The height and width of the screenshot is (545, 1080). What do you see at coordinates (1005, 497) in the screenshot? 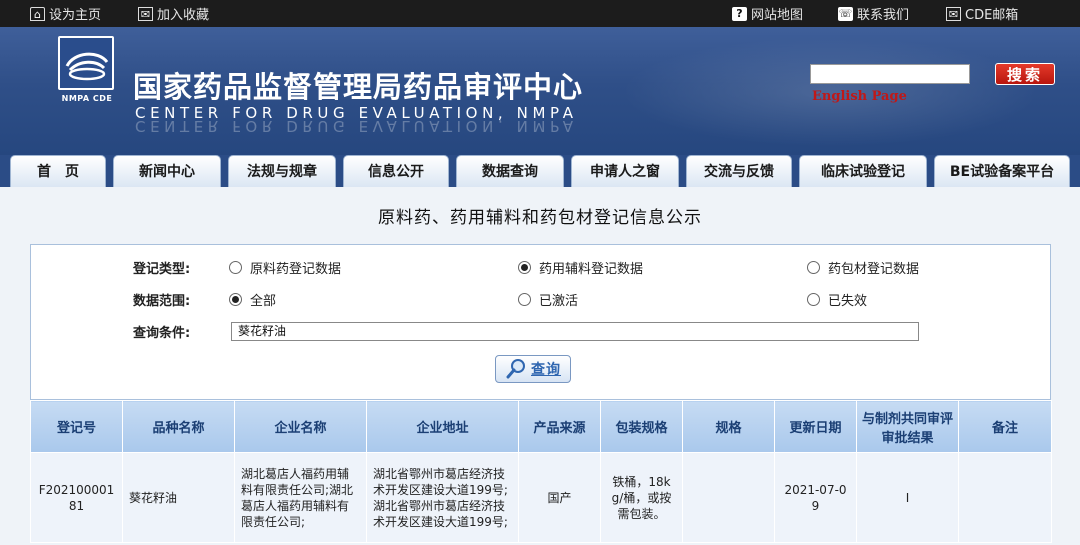
I see `cell-remark` at bounding box center [1005, 497].